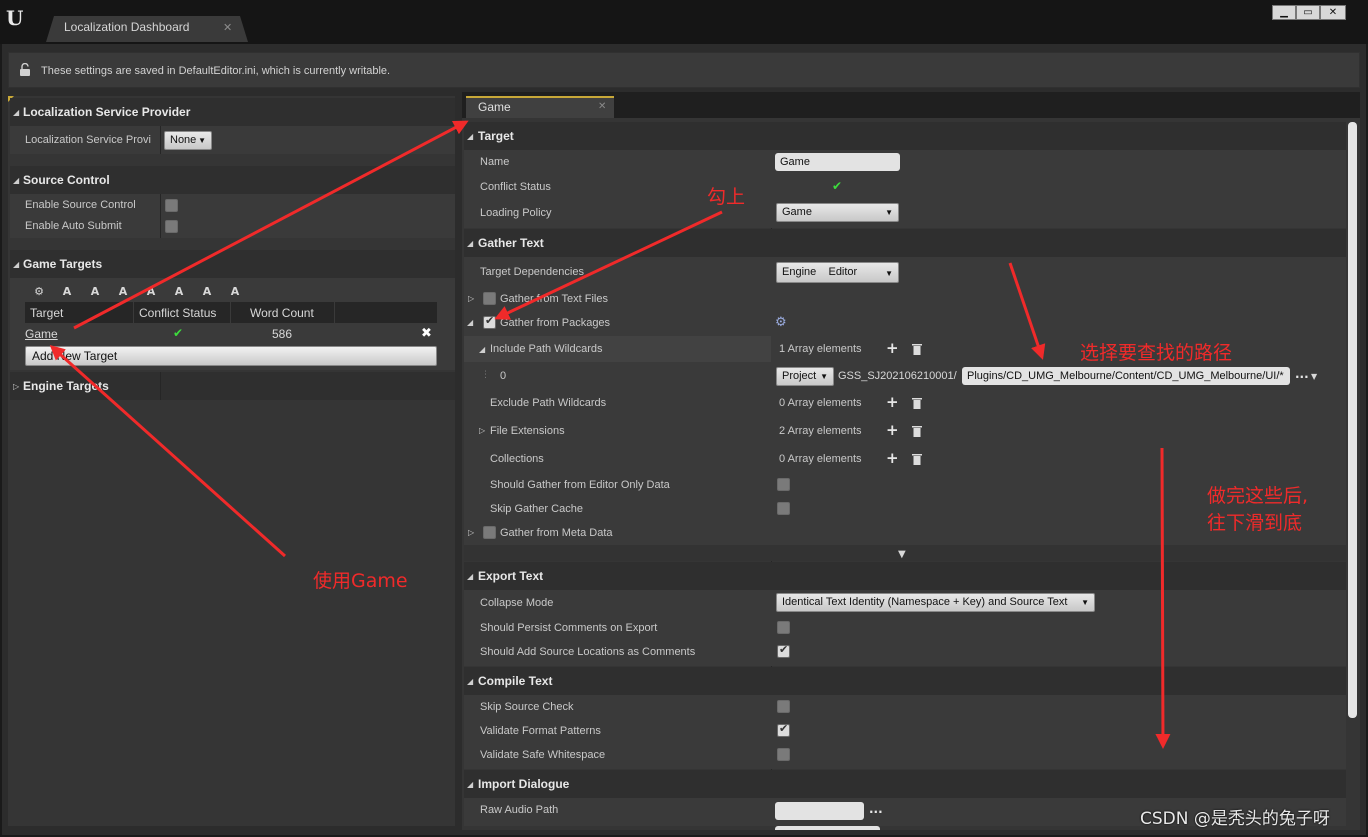 The height and width of the screenshot is (837, 1368). What do you see at coordinates (46, 313) in the screenshot?
I see `column-header-target: Target` at bounding box center [46, 313].